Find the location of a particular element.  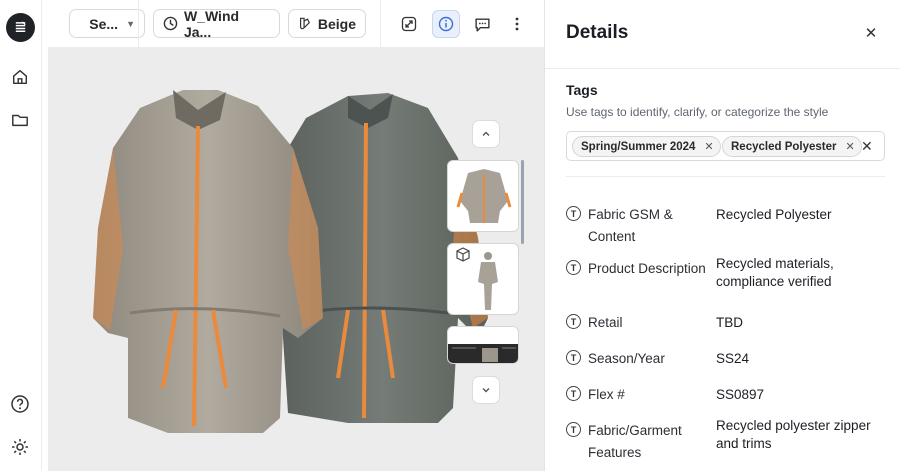

info-icon is located at coordinates (446, 24).